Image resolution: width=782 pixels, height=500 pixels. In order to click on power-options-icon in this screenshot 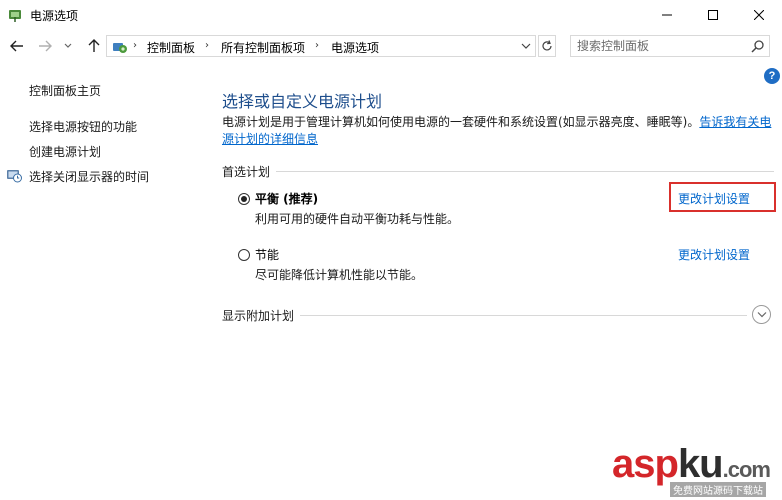, I will do `click(15, 16)`.